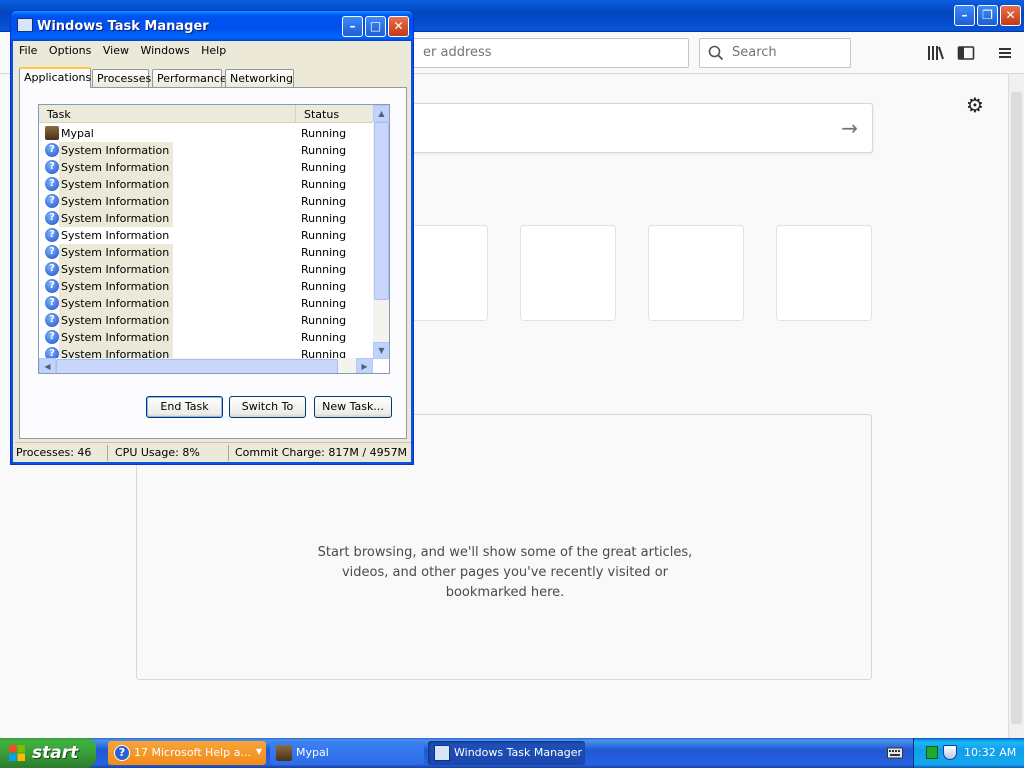 The width and height of the screenshot is (1024, 768). I want to click on menu-windows: Windows, so click(164, 49).